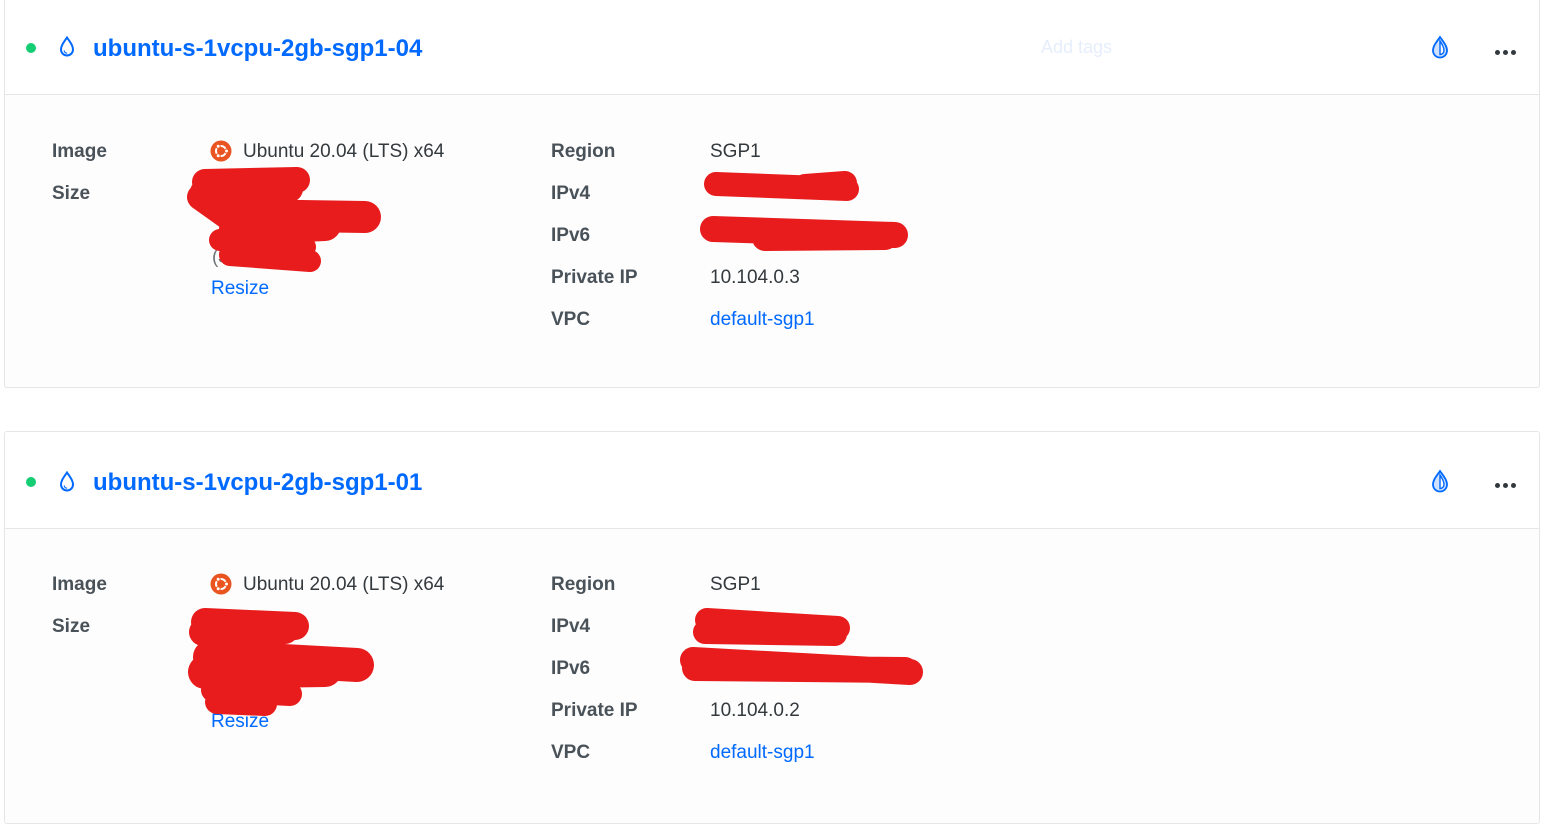 The image size is (1557, 837). I want to click on droplet-card-header: ubuntu-s-1vcpu-2gb-sgp1-04 Add tags, so click(772, 47).